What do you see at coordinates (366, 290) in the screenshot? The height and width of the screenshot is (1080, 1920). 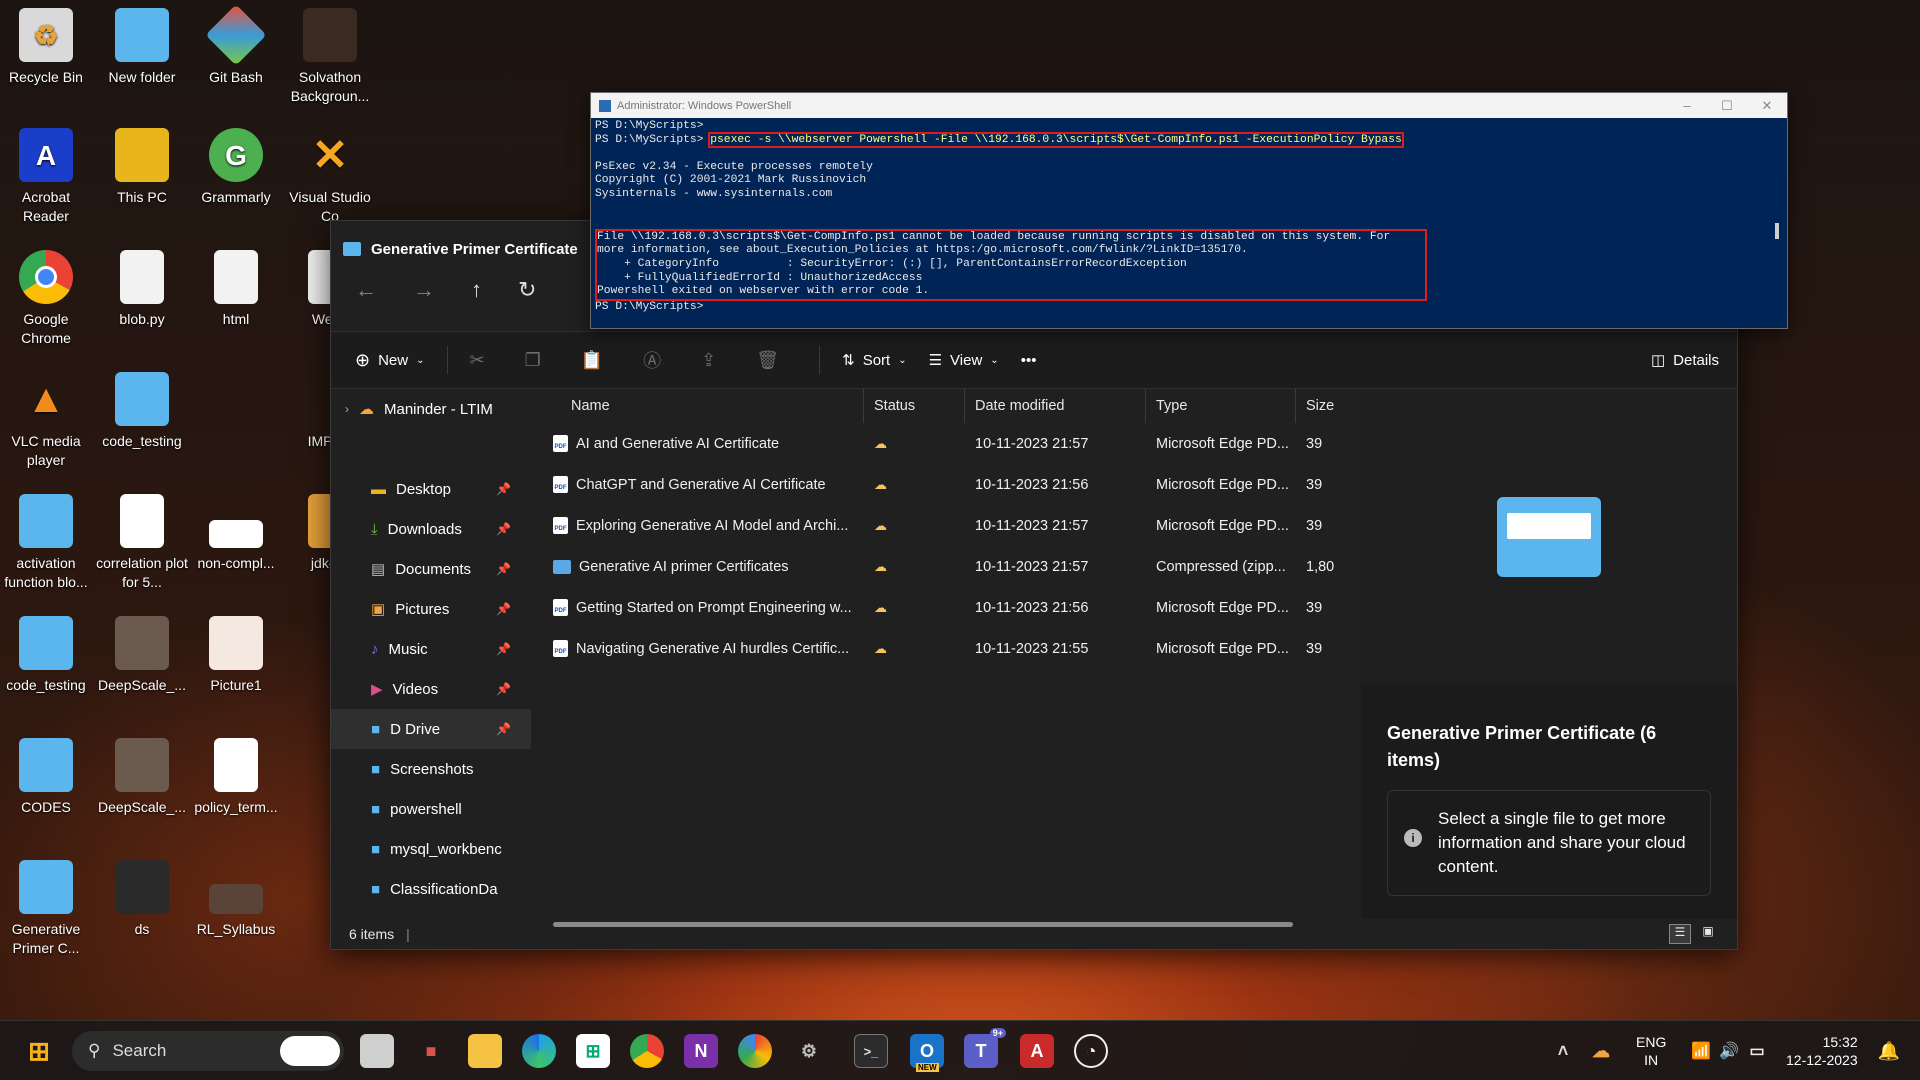 I see `back-arrow-icon: ←` at bounding box center [366, 290].